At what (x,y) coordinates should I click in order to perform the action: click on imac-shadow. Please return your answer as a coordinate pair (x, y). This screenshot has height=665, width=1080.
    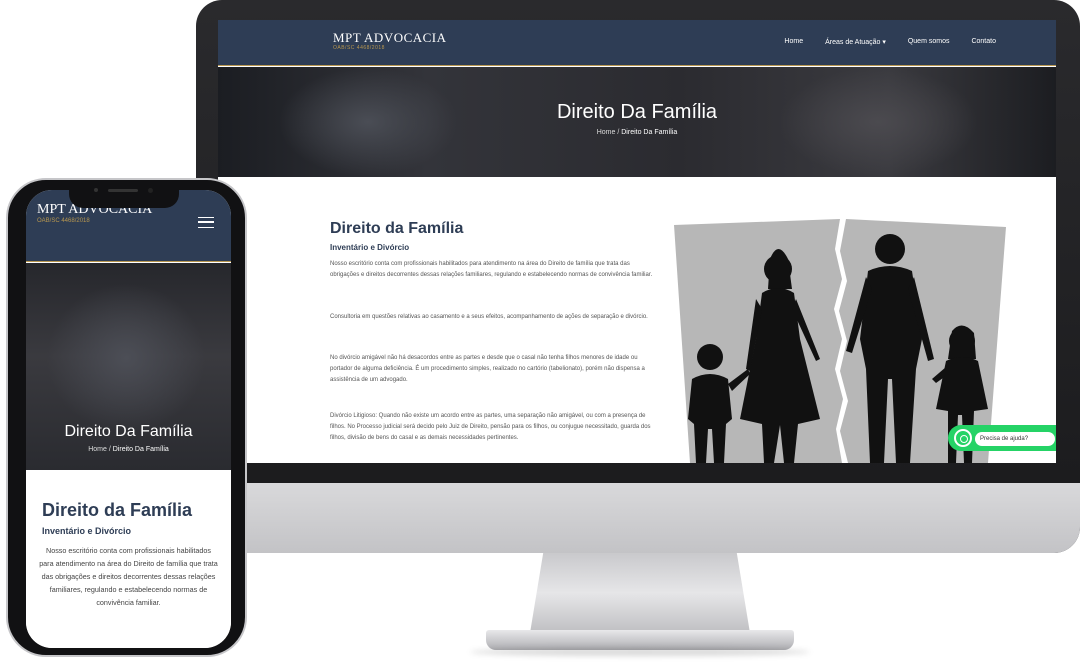
    Looking at the image, I should click on (640, 652).